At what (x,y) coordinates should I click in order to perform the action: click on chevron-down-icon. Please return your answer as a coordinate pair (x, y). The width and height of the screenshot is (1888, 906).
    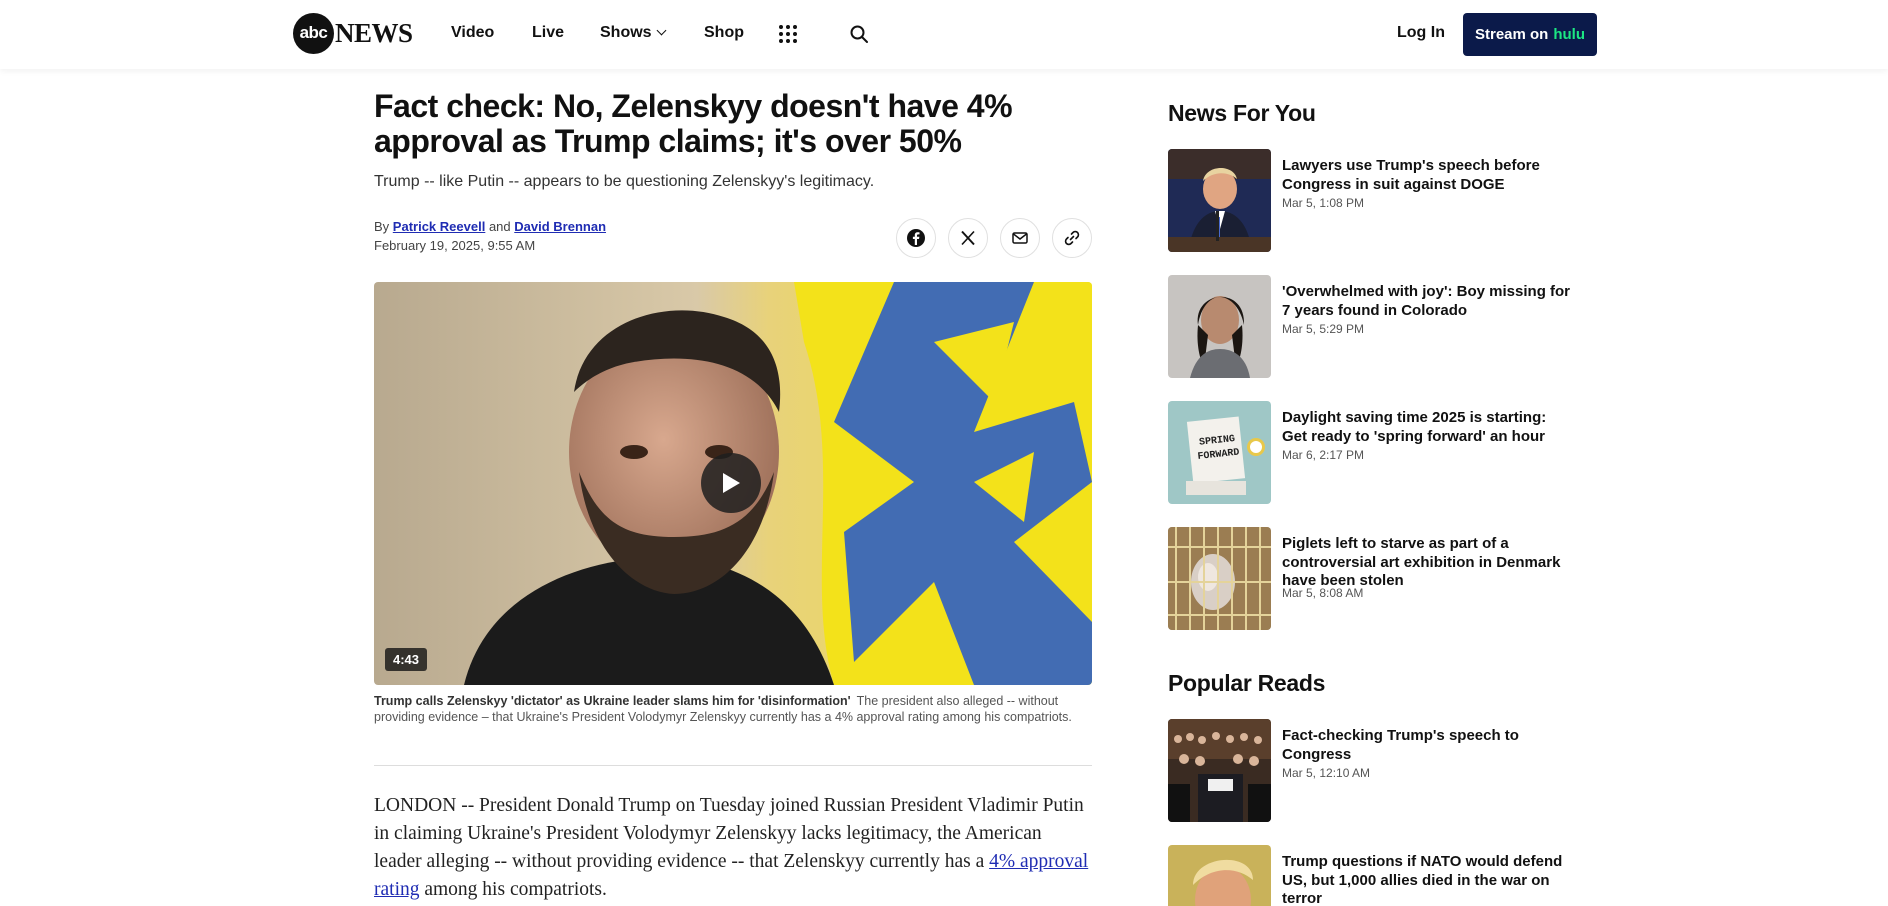
    Looking at the image, I should click on (661, 30).